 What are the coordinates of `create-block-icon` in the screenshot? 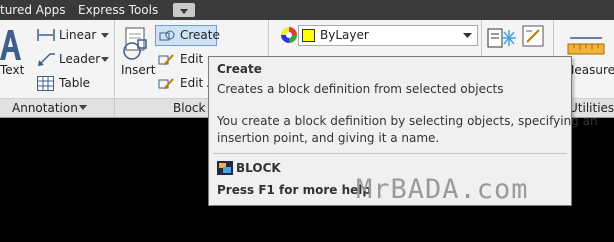 It's located at (167, 35).